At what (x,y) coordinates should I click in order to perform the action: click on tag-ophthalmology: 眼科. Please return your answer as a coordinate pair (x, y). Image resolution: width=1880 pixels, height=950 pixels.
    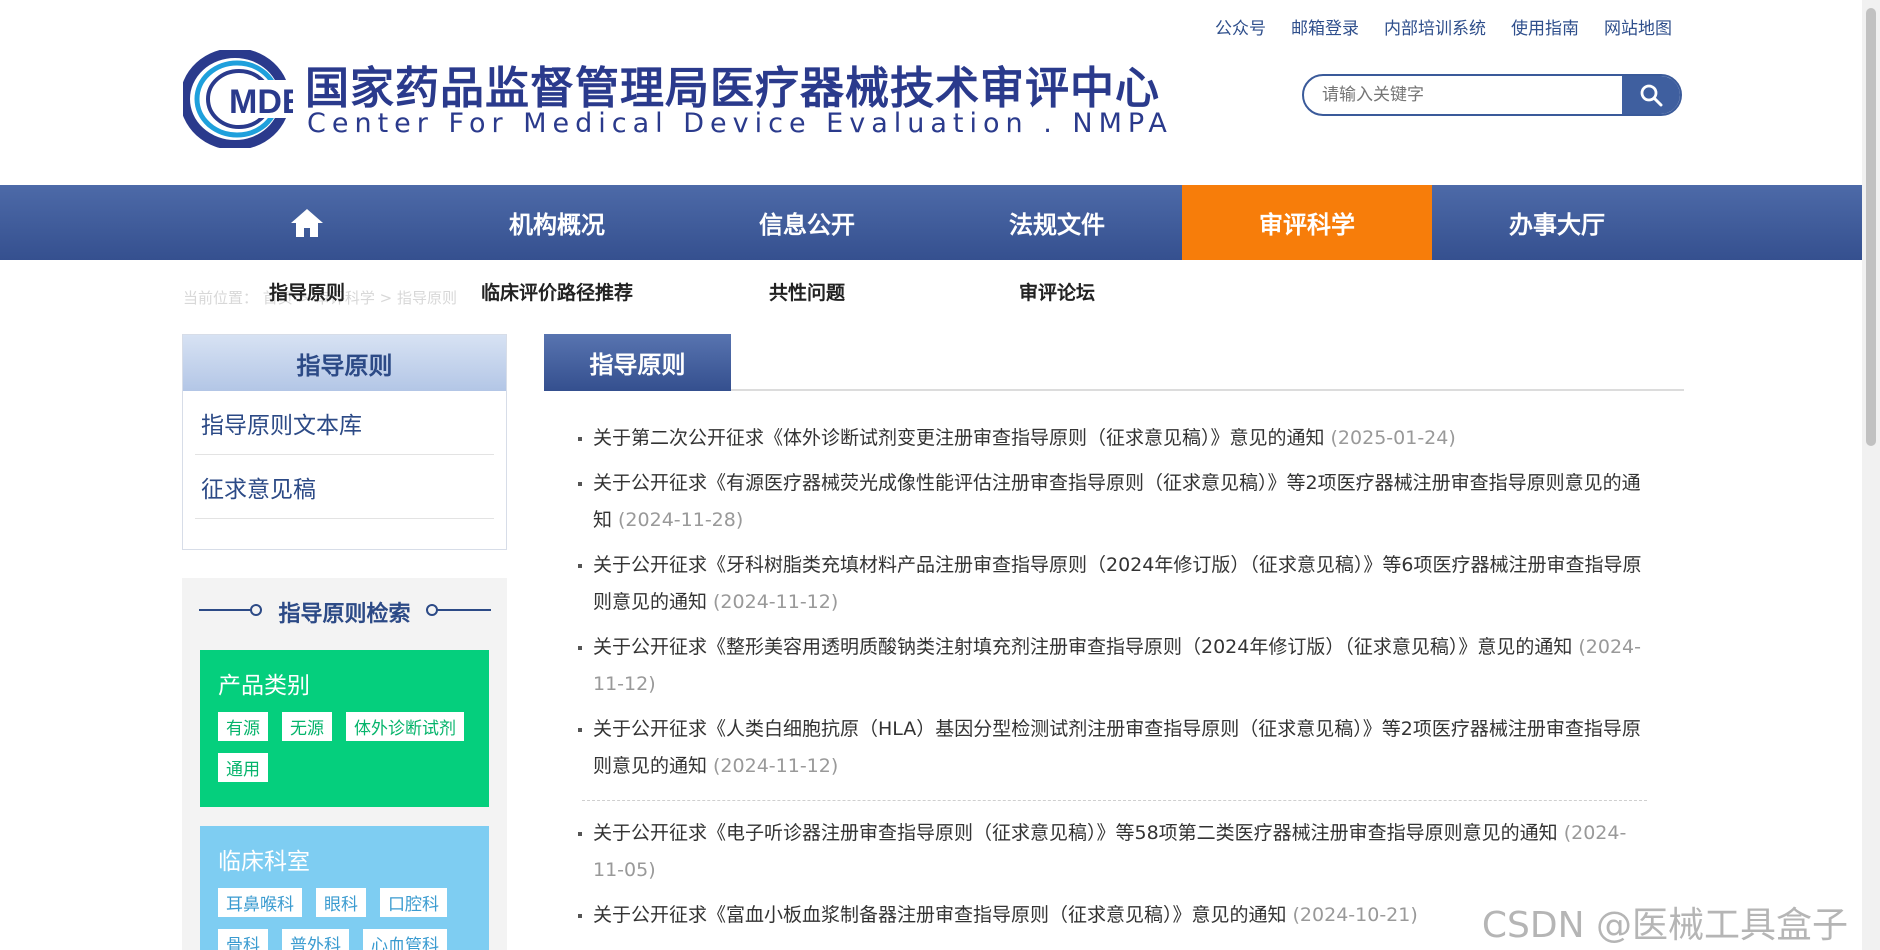
    Looking at the image, I should click on (341, 902).